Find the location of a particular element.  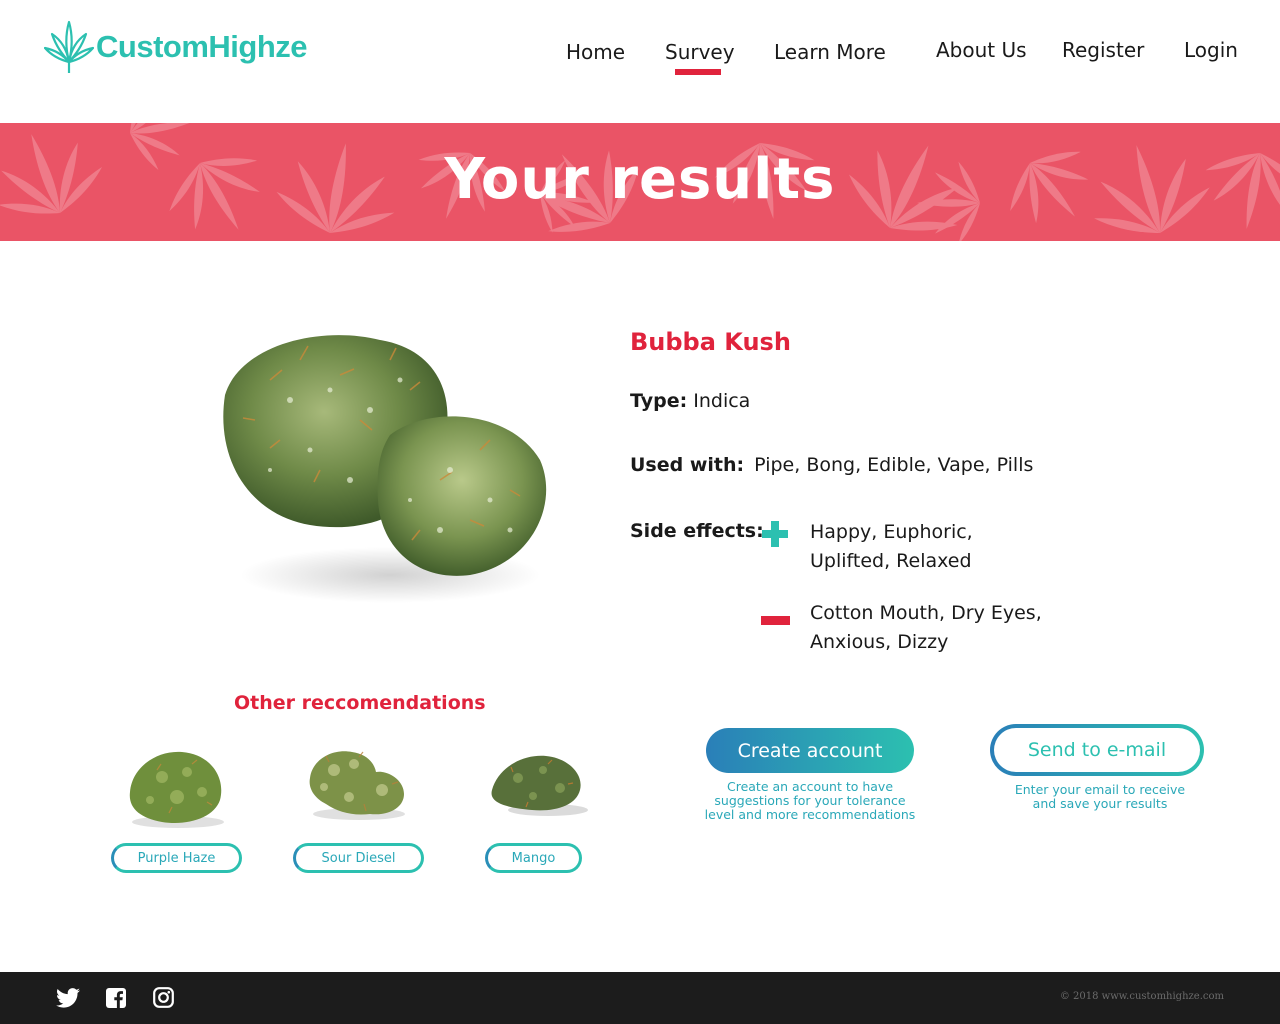

copyright-text: © 2018 www.customhighze.com is located at coordinates (1141, 996).